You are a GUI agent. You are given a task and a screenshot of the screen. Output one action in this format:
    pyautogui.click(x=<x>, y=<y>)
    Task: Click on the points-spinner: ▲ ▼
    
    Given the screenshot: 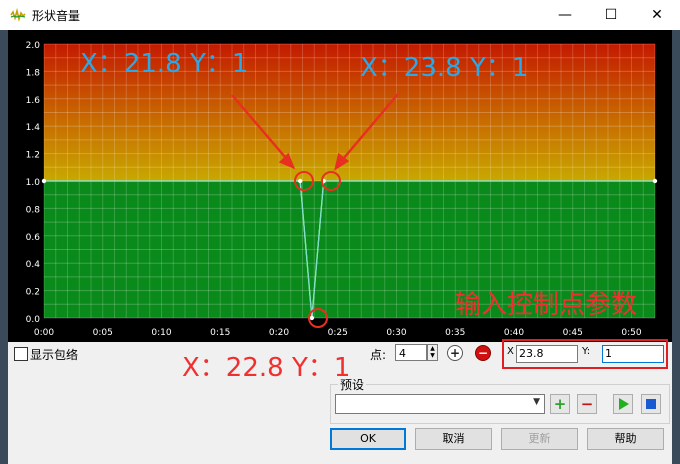 What is the action you would take?
    pyautogui.click(x=432, y=352)
    